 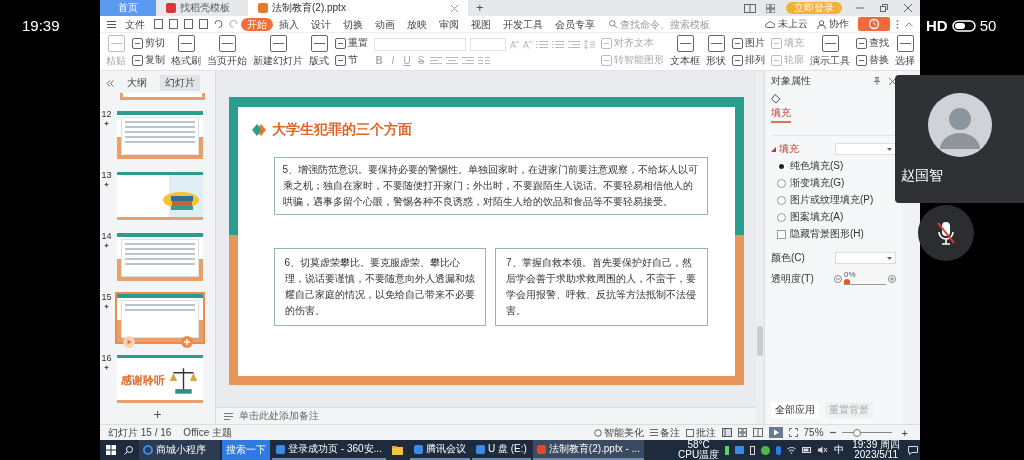 I want to click on zoom-slider-thumb, so click(x=856, y=433).